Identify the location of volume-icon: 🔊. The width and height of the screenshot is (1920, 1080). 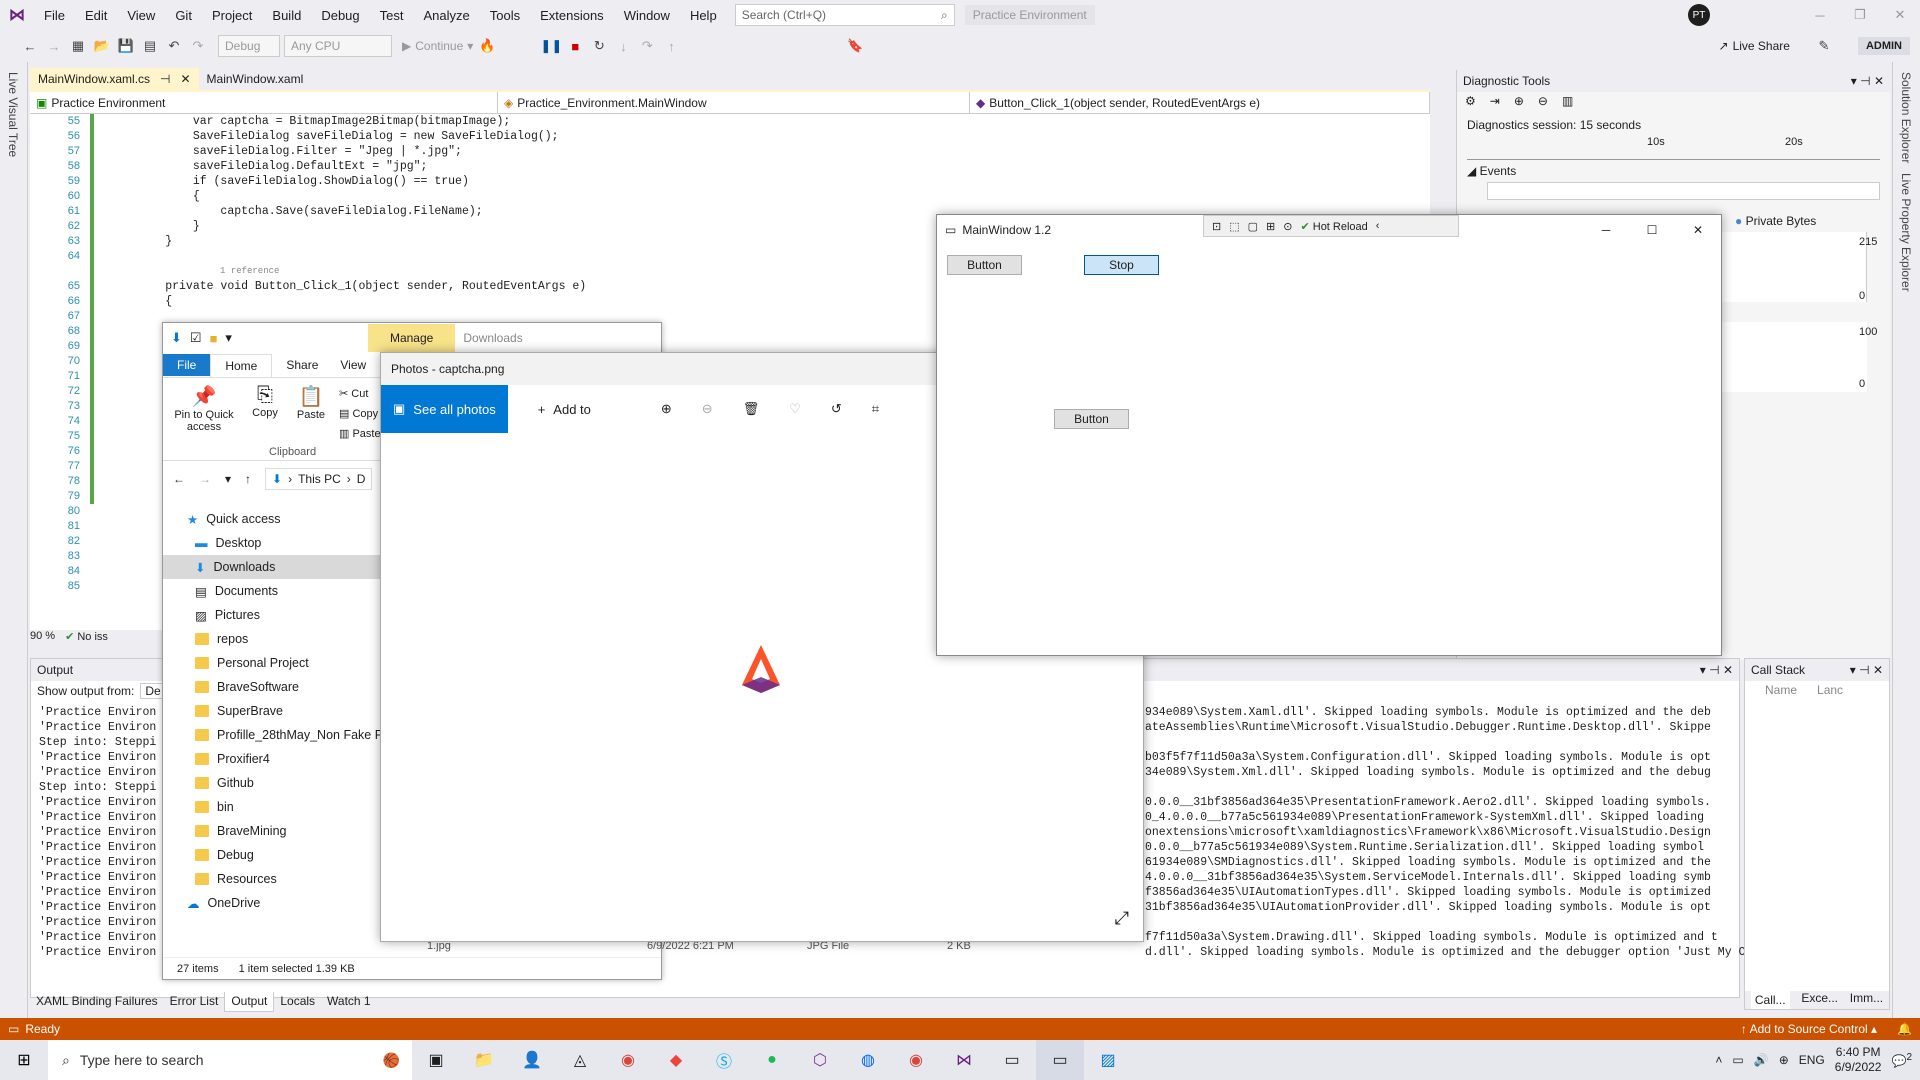
(1761, 1060).